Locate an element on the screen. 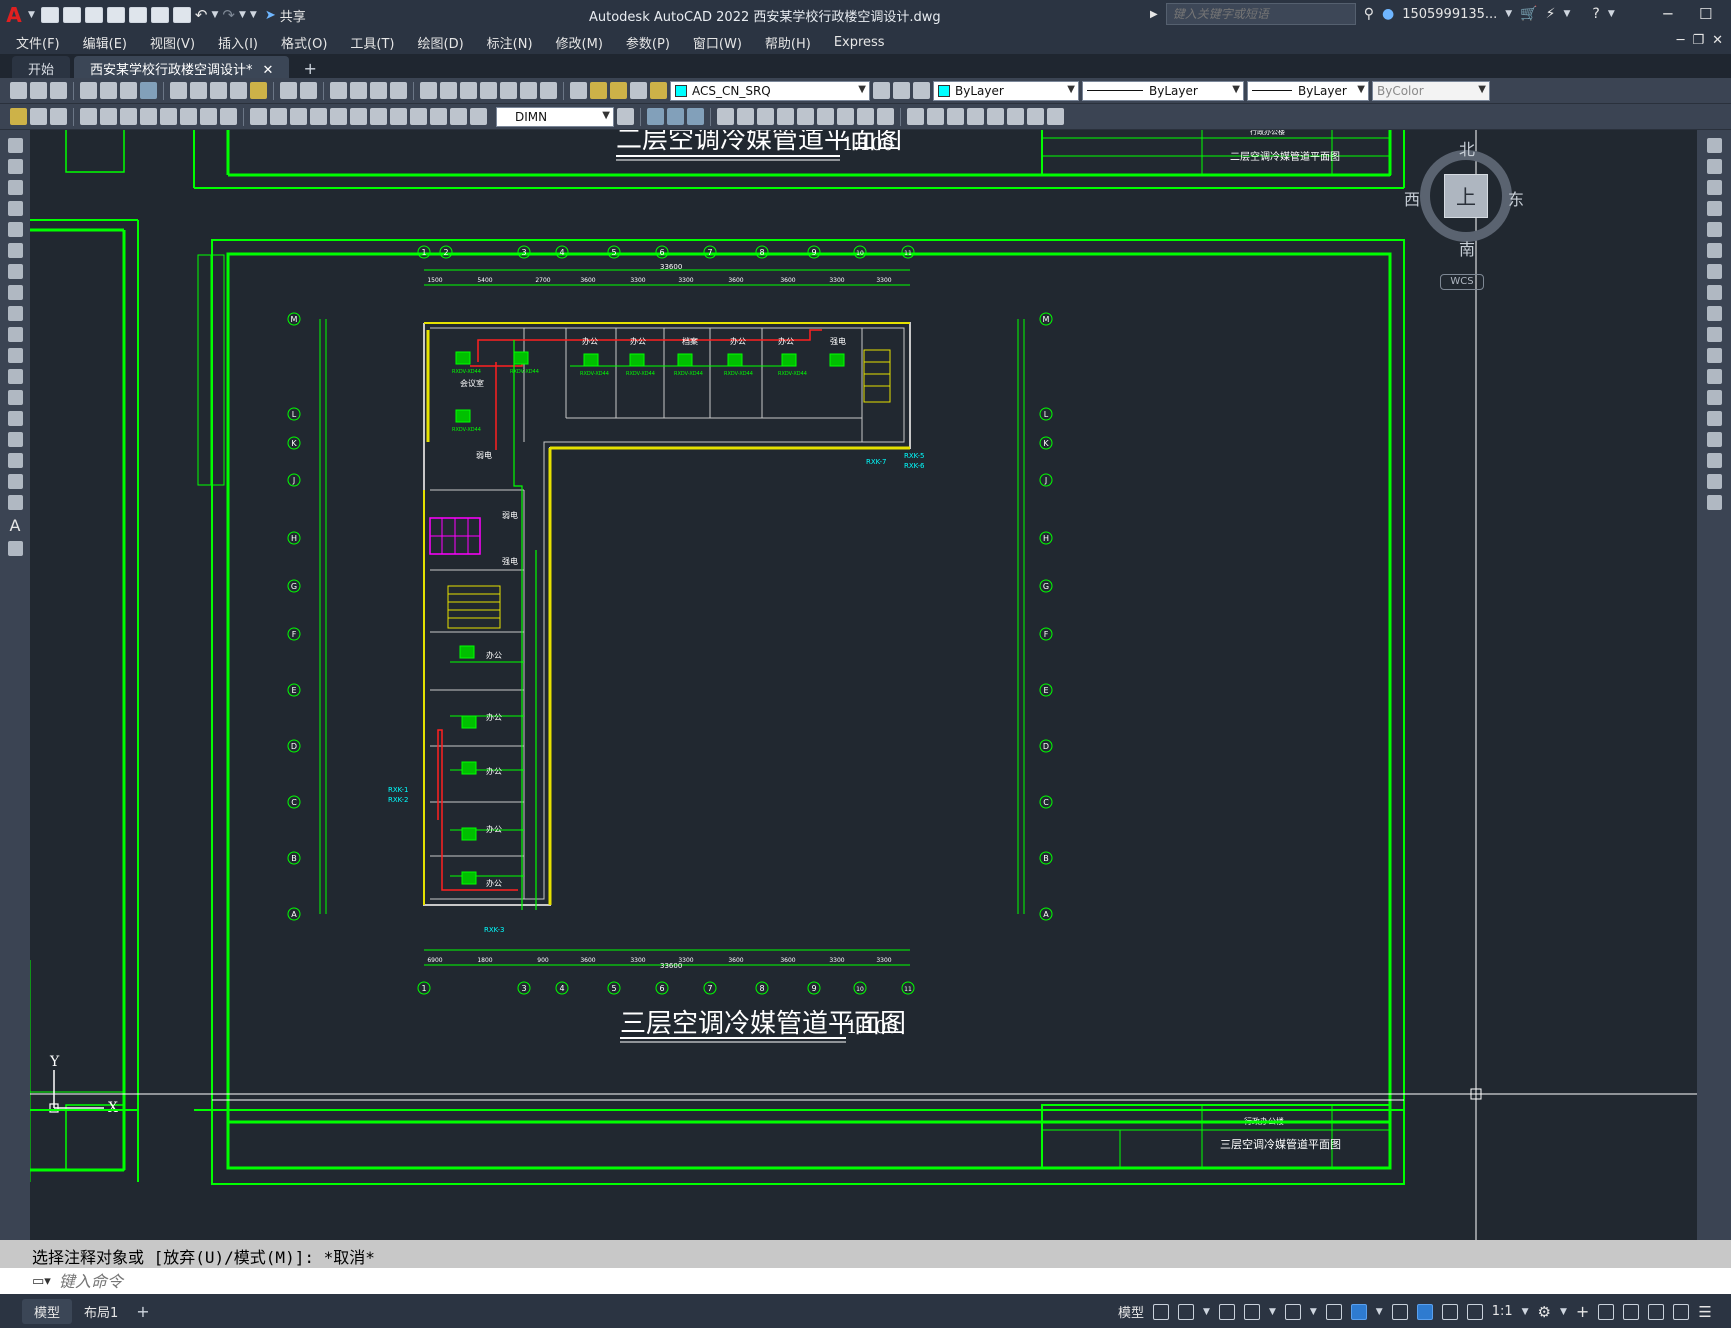 This screenshot has height=1328, width=1731. autocad-logo-icon: A is located at coordinates (14, 15).